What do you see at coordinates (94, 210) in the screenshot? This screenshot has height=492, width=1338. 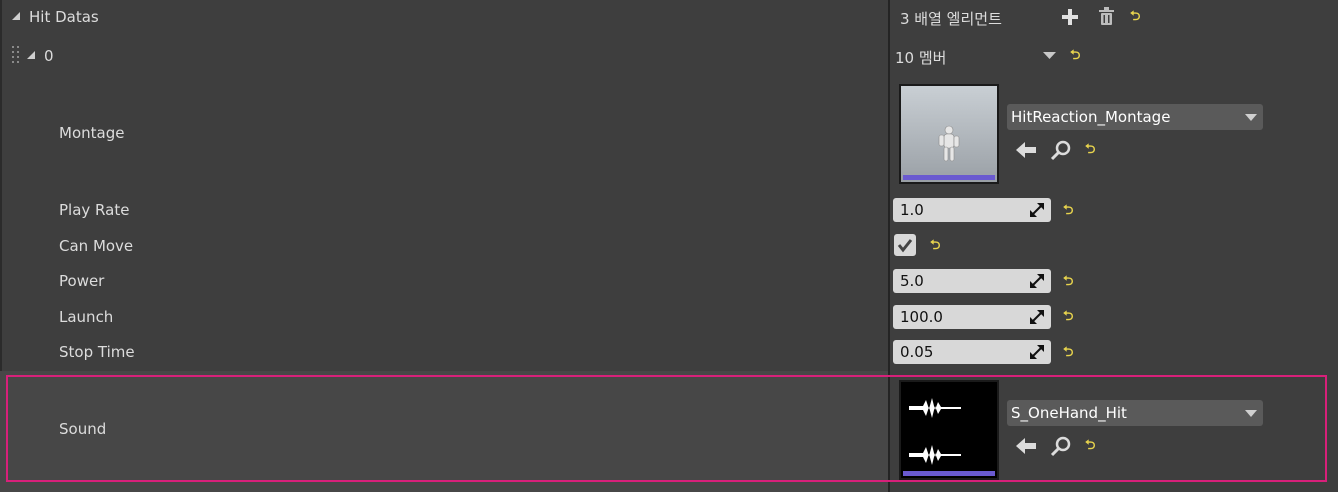 I see `play-rate-label: Play Rate` at bounding box center [94, 210].